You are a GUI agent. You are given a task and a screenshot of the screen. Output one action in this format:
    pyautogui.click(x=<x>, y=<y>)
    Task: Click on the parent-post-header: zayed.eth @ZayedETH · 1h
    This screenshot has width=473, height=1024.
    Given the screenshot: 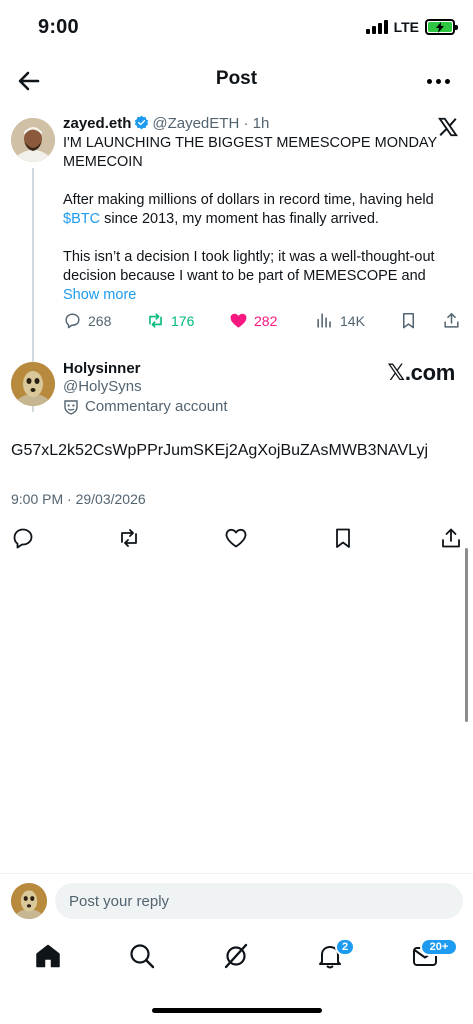 What is the action you would take?
    pyautogui.click(x=252, y=124)
    